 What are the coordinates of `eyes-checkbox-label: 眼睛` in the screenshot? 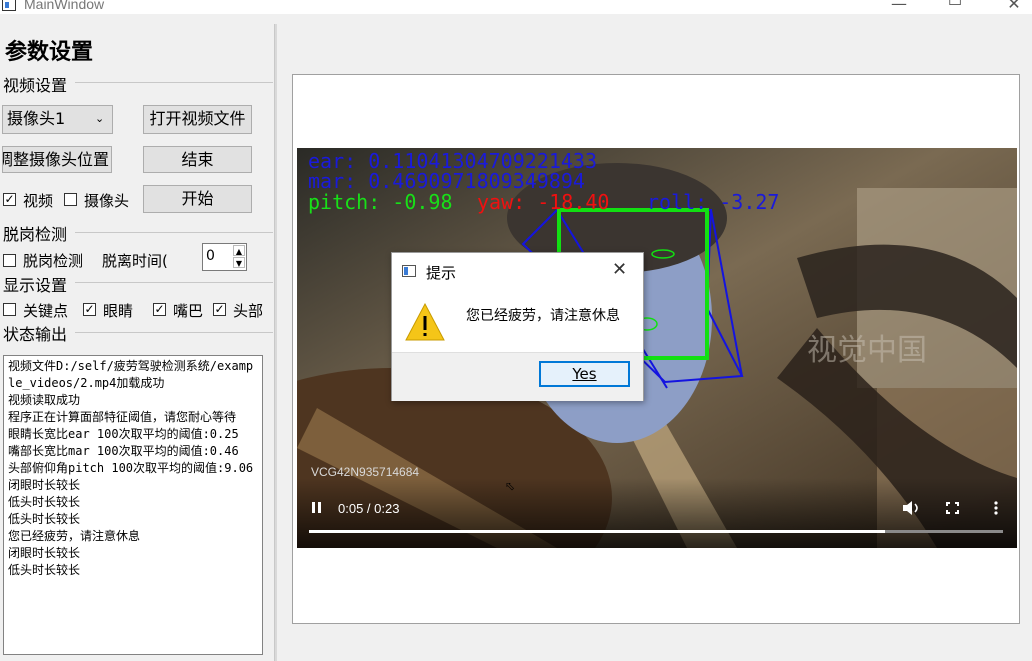 It's located at (118, 311).